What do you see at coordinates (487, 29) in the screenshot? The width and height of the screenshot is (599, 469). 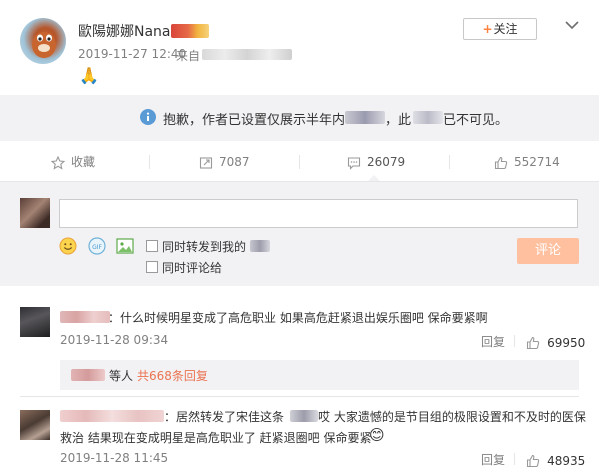 I see `plus-icon: +` at bounding box center [487, 29].